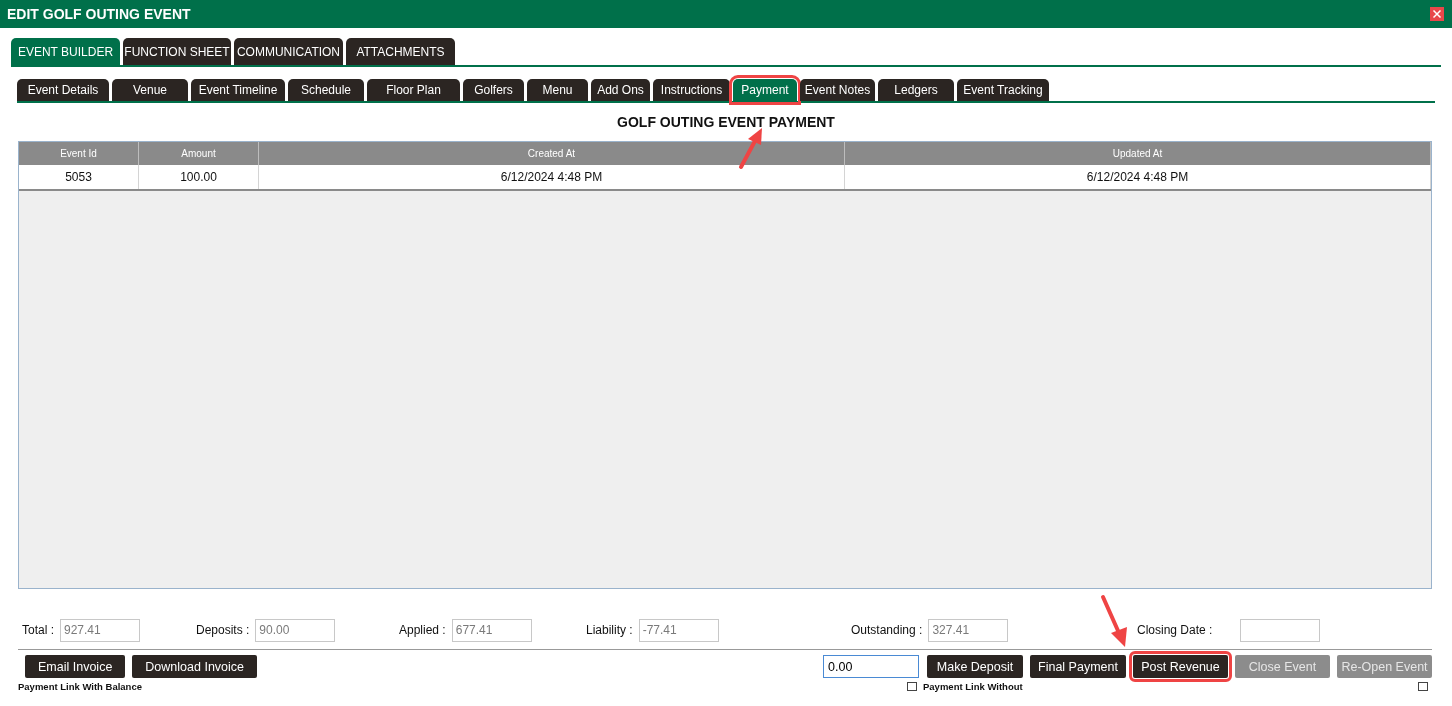 This screenshot has height=706, width=1452. What do you see at coordinates (150, 90) in the screenshot?
I see `tab: Venue` at bounding box center [150, 90].